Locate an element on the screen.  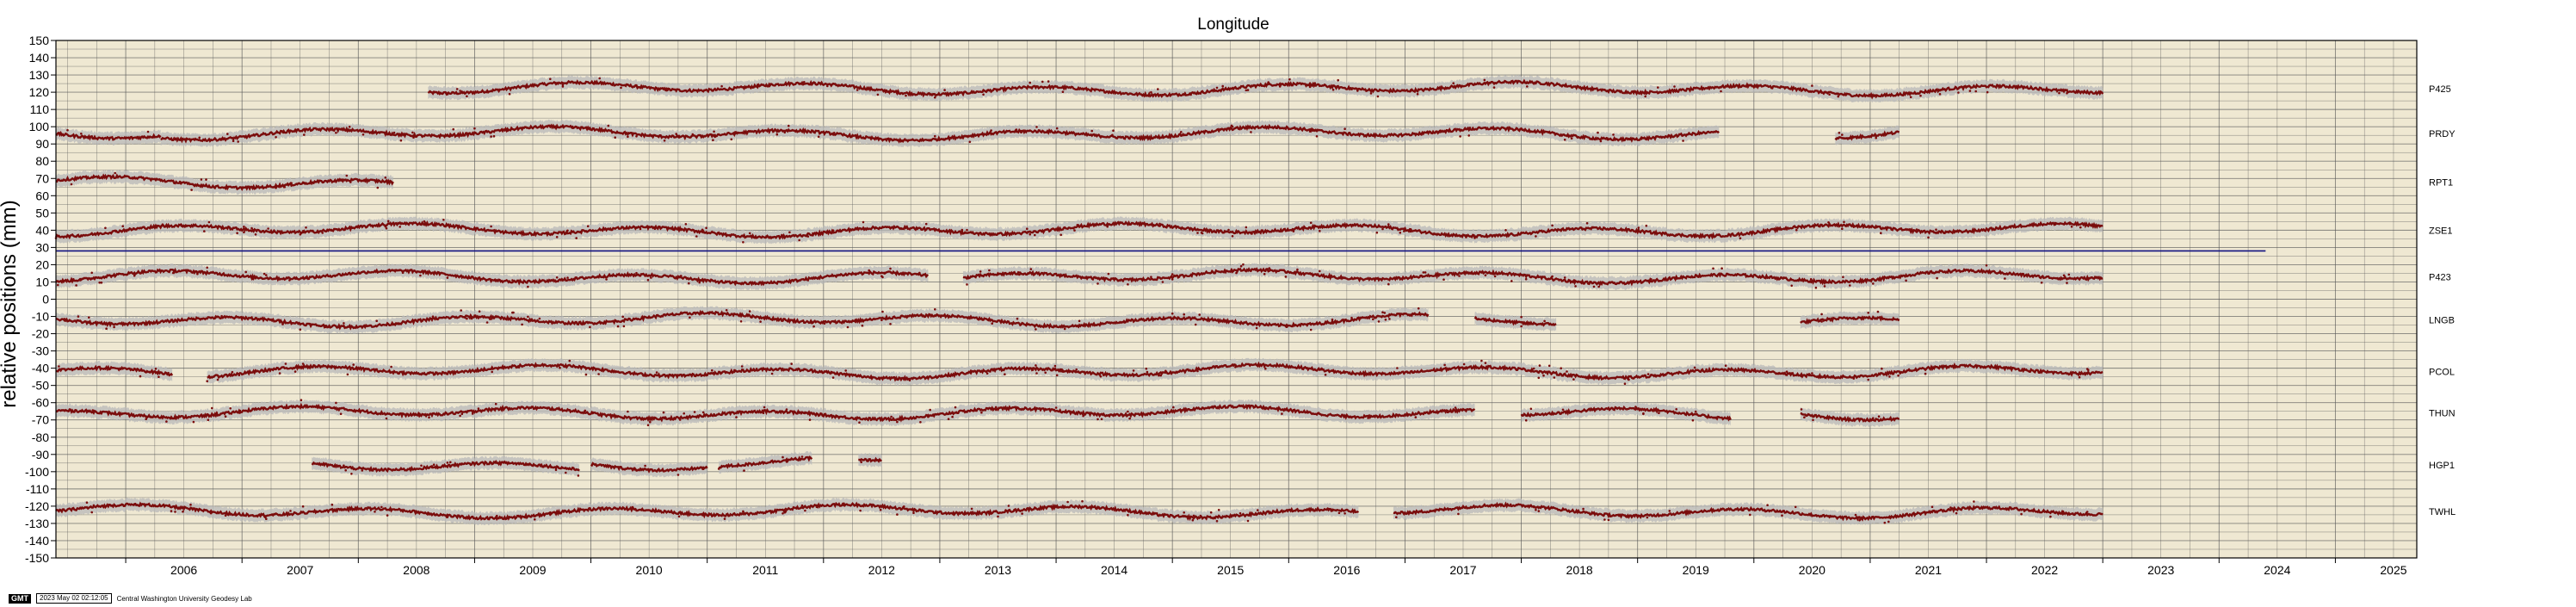
y-tick-label: 100 is located at coordinates (39, 126).